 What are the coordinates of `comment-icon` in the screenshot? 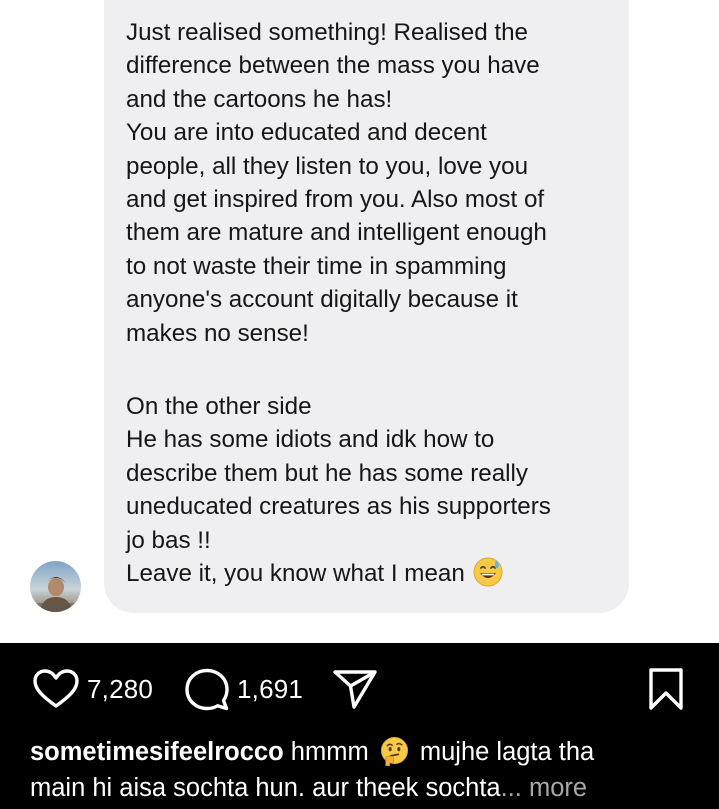 It's located at (207, 689).